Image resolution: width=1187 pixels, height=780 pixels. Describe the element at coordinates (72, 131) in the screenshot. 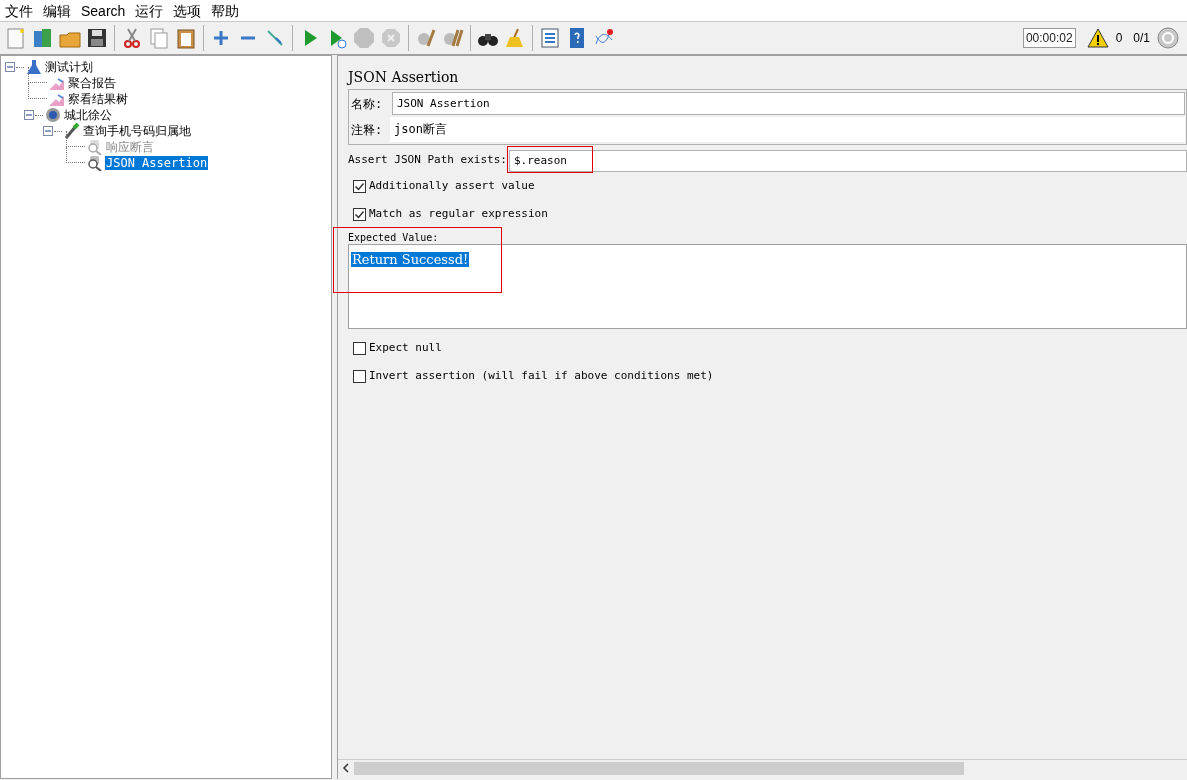

I see `pipette-icon` at that location.